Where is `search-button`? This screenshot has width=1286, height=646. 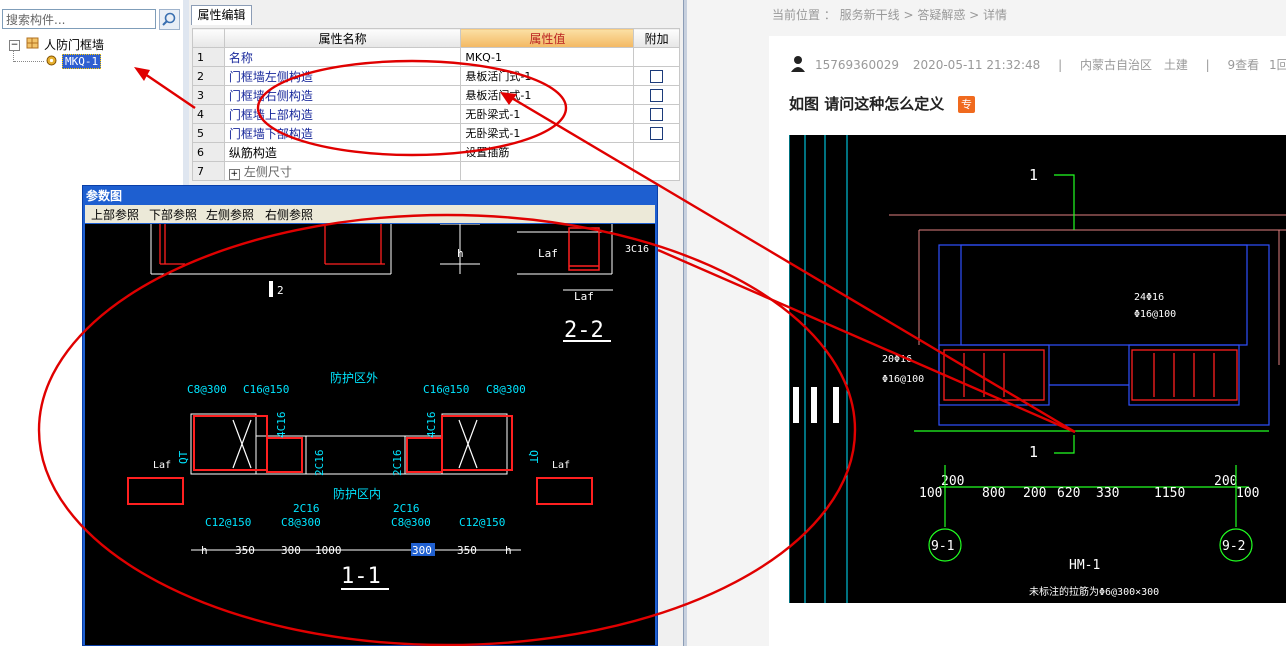
search-button is located at coordinates (169, 19).